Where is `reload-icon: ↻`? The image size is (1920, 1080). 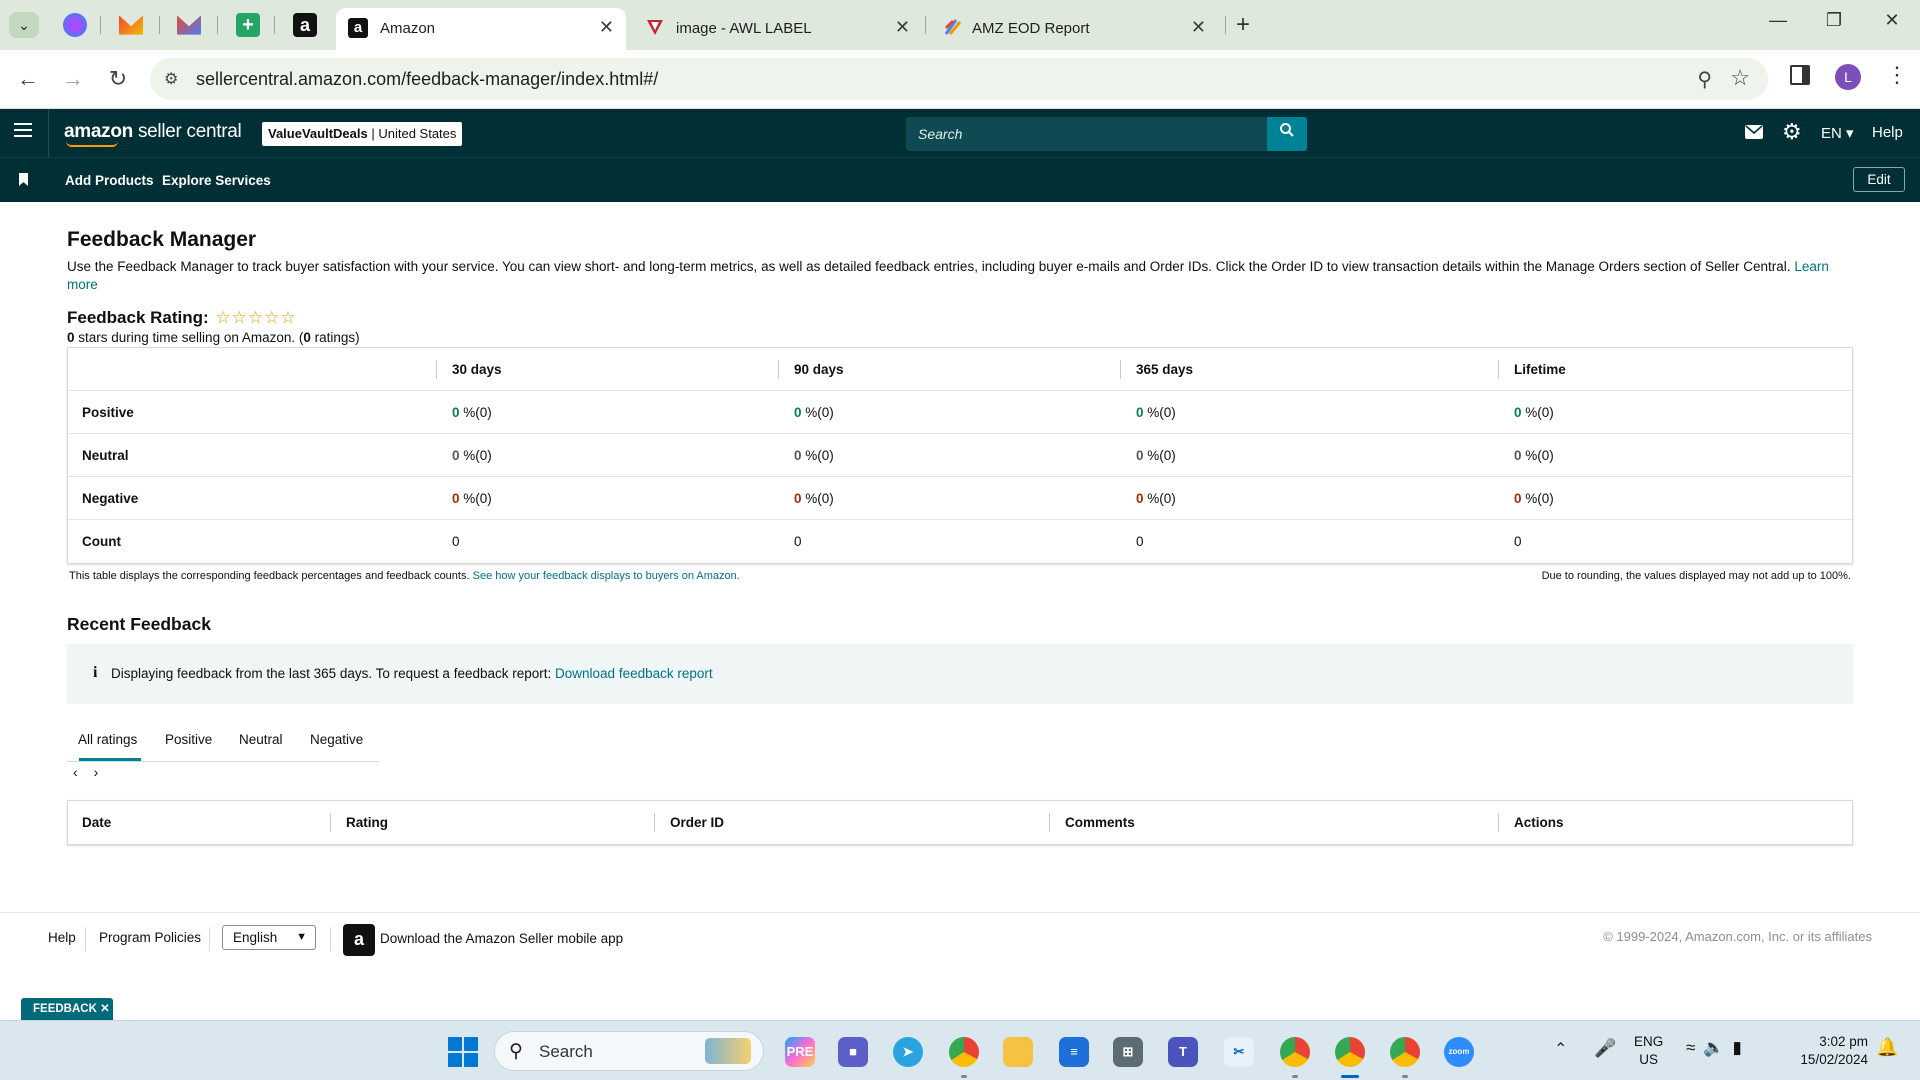 reload-icon: ↻ is located at coordinates (118, 79).